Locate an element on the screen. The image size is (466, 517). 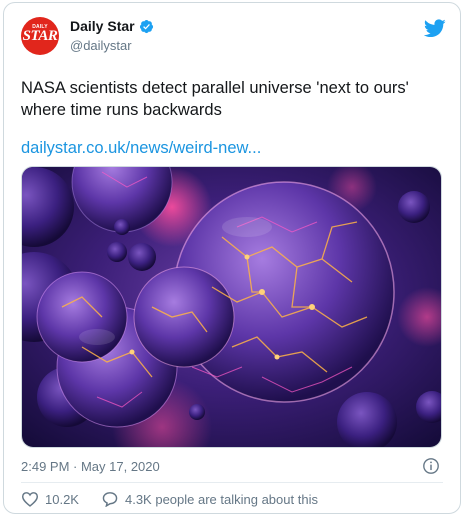
avatar: DAILY STAR is located at coordinates (40, 36).